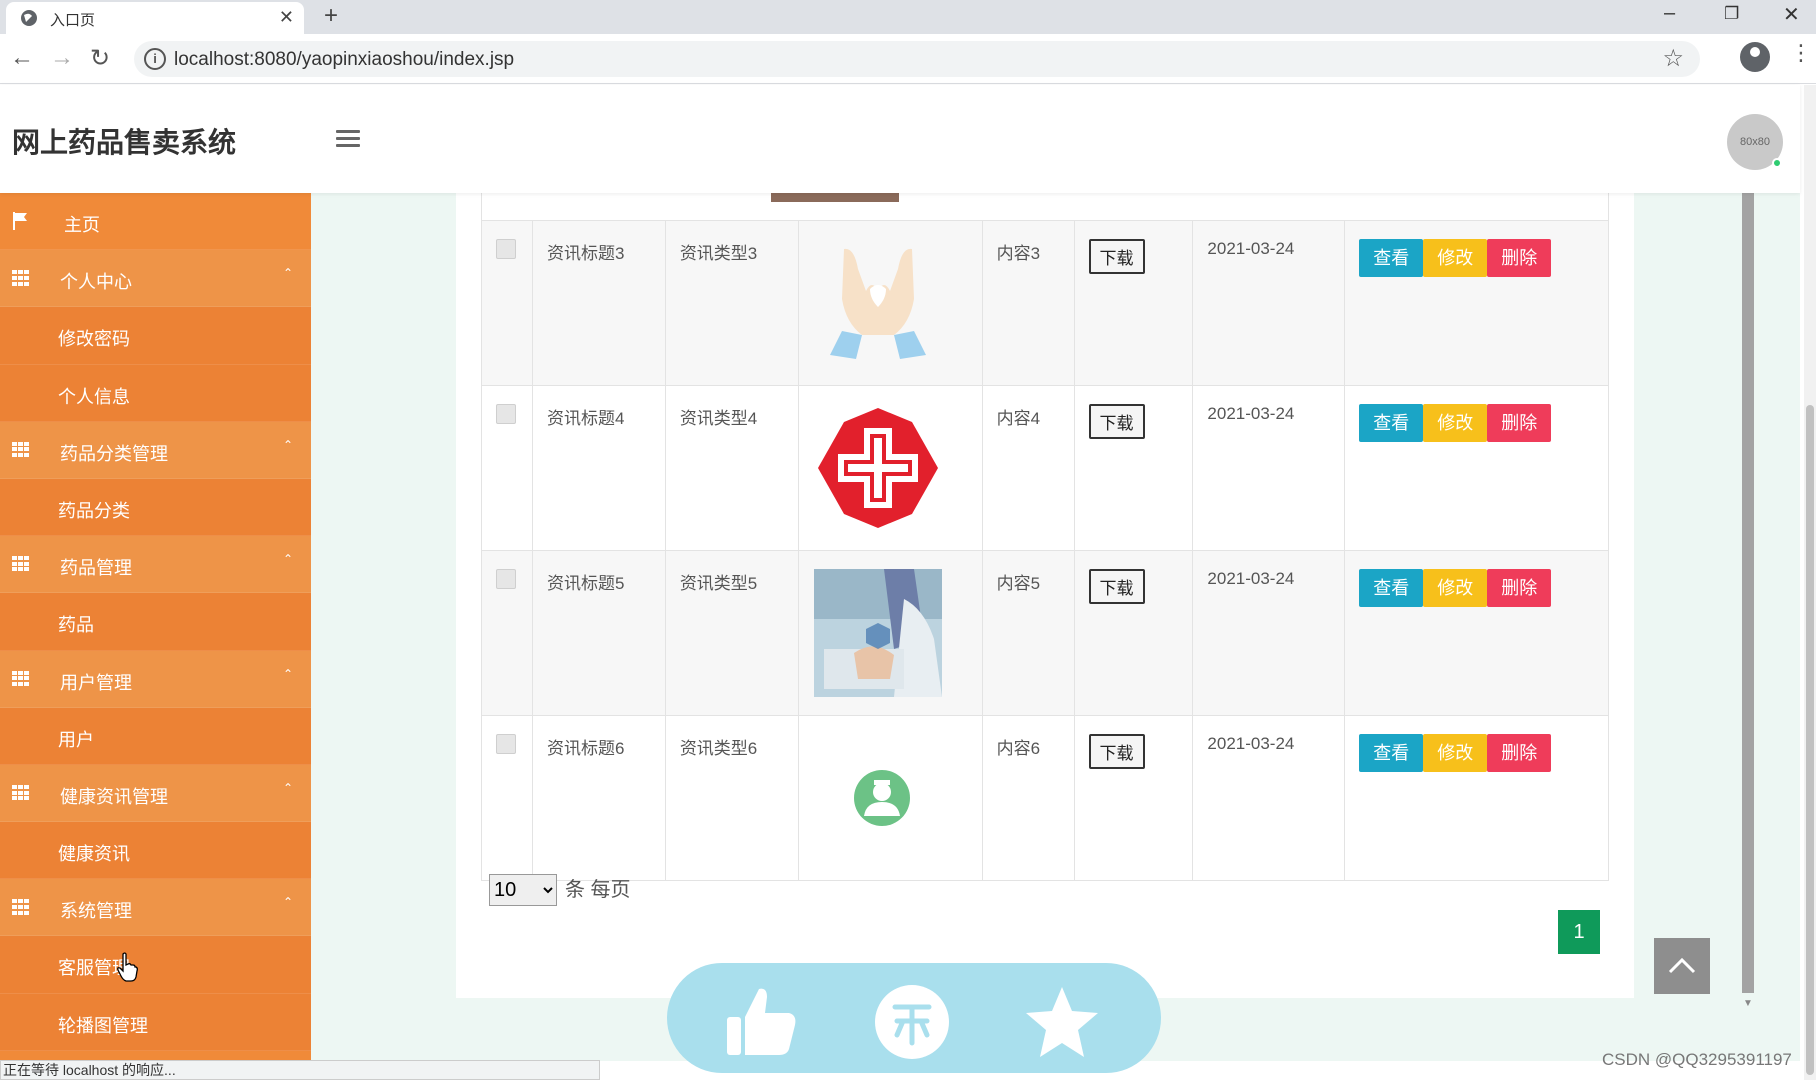  Describe the element at coordinates (103, 1025) in the screenshot. I see `sidebar-item-label: 轮播图管理` at that location.